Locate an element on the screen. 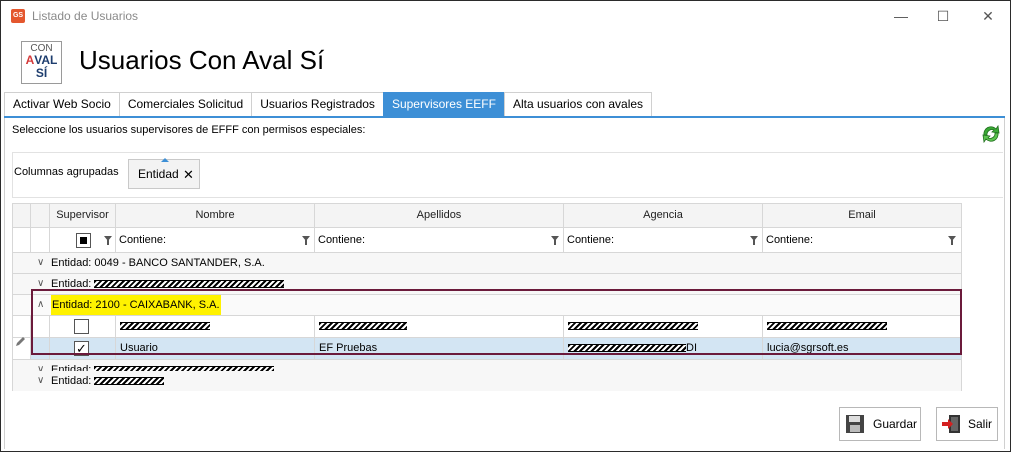 The height and width of the screenshot is (452, 1011). save-button: Guardar is located at coordinates (880, 424).